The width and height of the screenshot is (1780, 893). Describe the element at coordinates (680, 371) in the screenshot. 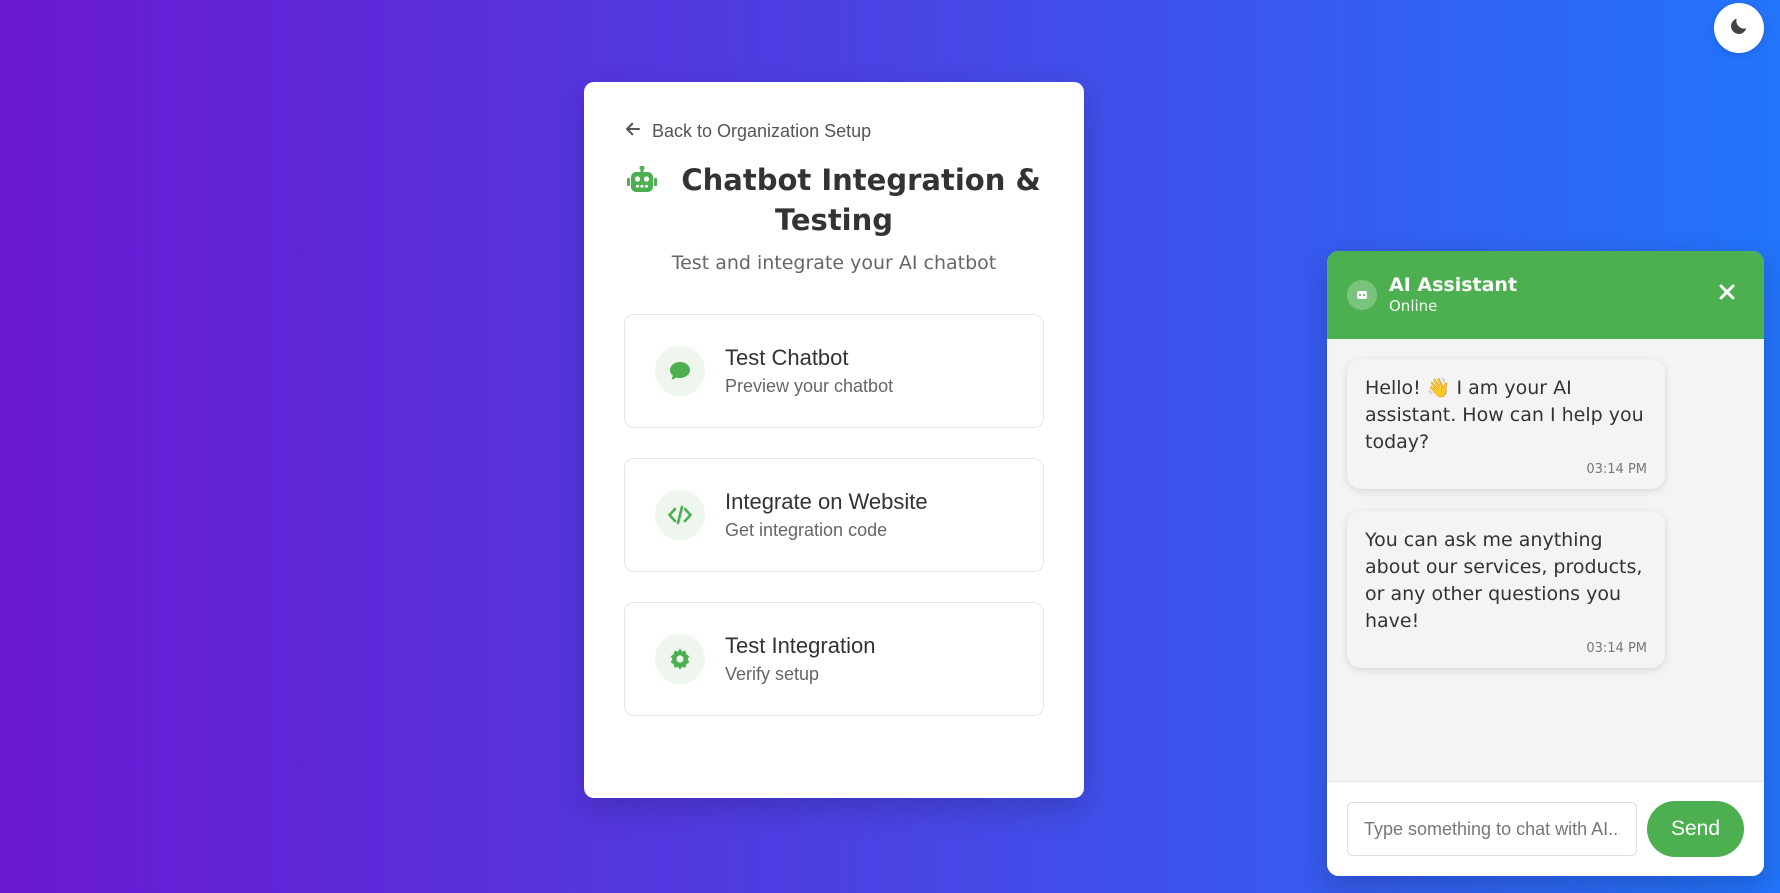

I see `chat-bubble-icon` at that location.